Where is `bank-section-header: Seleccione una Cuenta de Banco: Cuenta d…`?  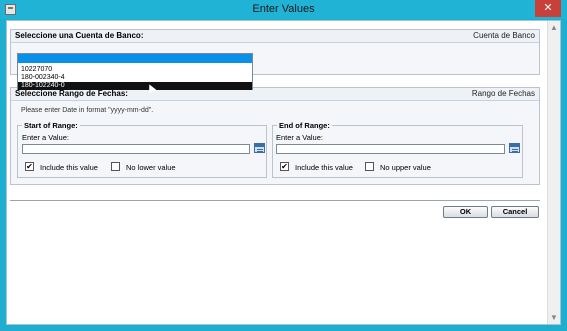 bank-section-header: Seleccione una Cuenta de Banco: Cuenta d… is located at coordinates (275, 36).